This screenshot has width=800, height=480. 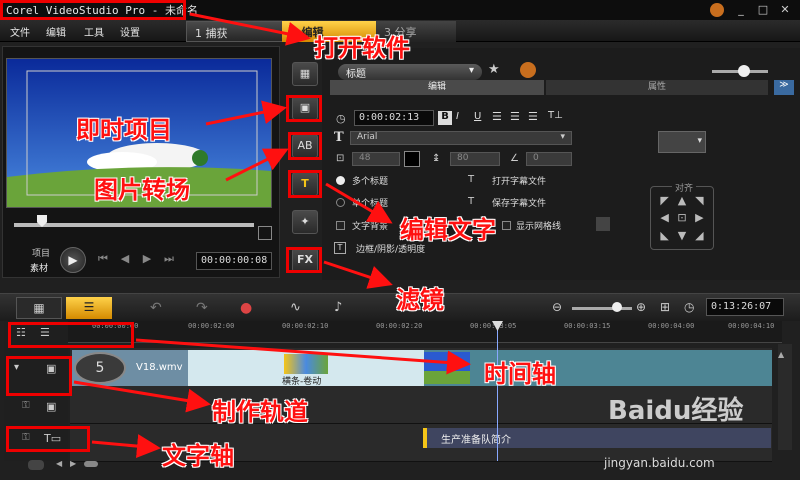 I want to click on annotation-transition: 图片转场, so click(x=142, y=190).